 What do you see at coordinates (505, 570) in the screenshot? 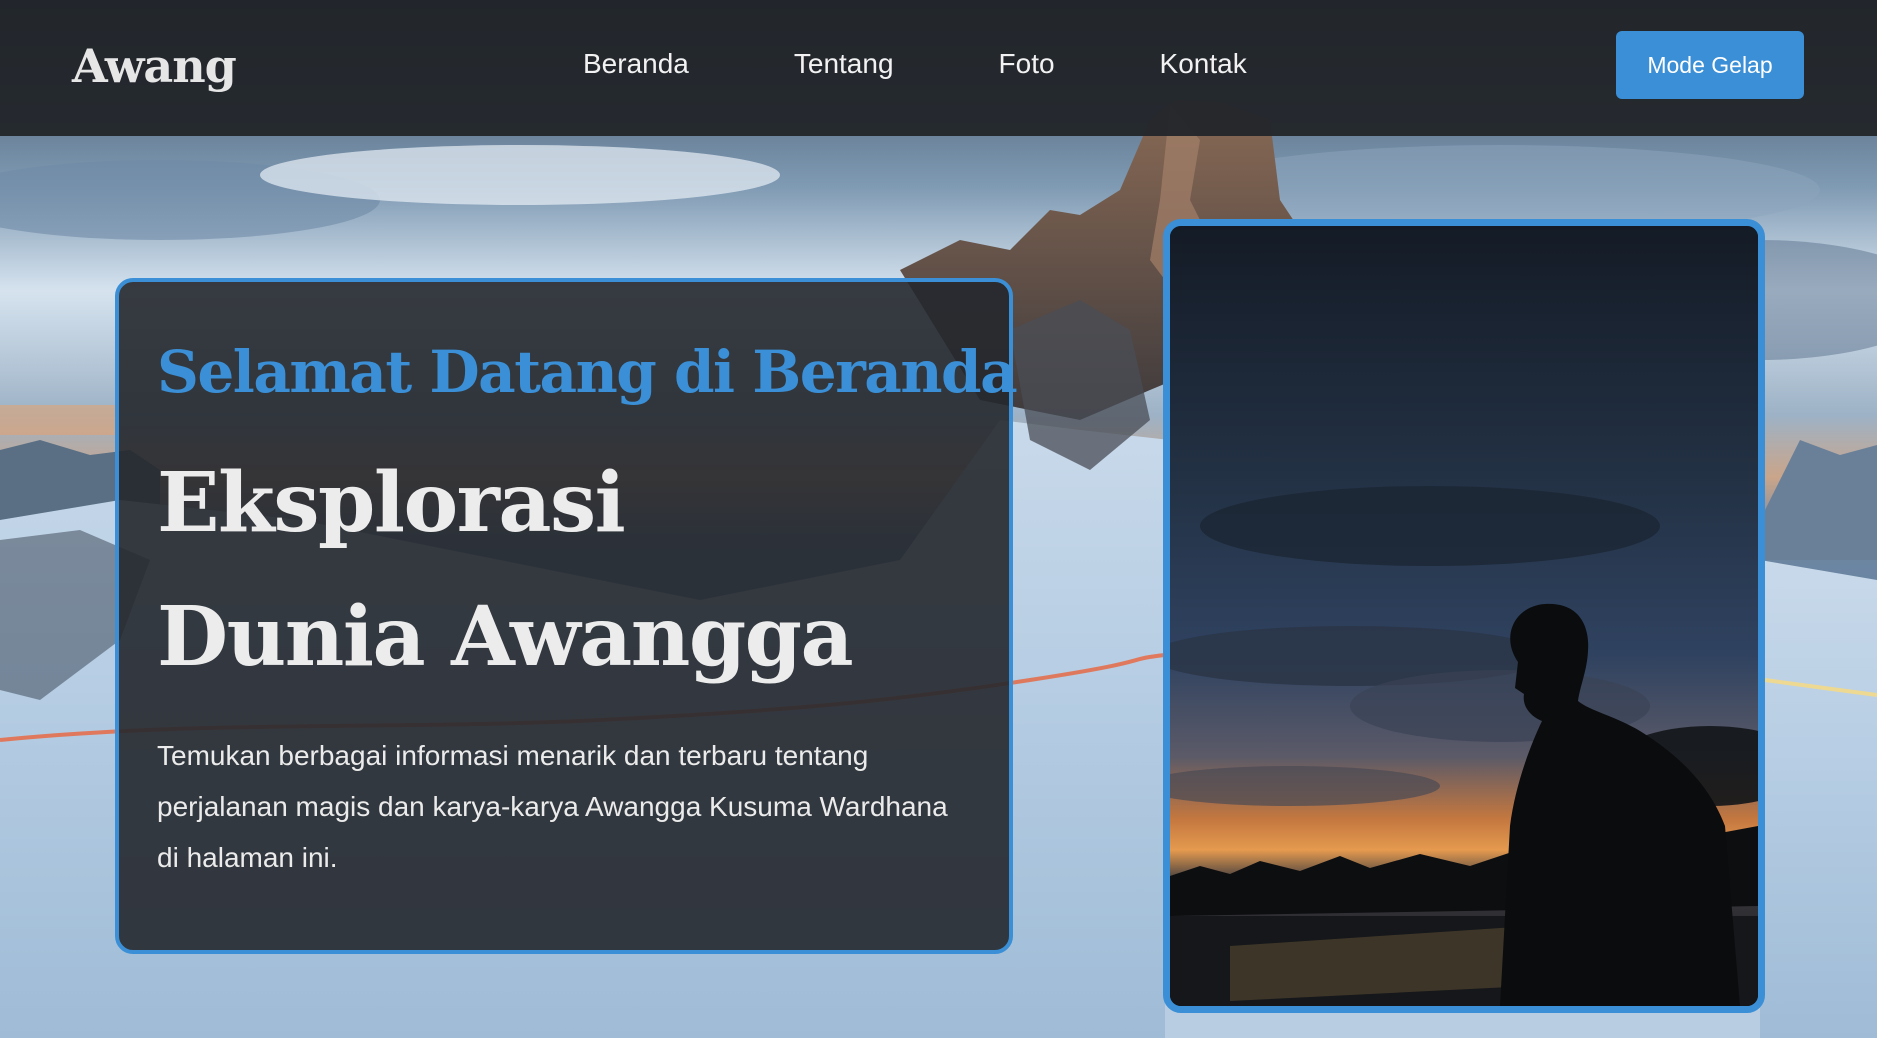
I see `hero-title: Eksplorasi Dunia Awangga` at bounding box center [505, 570].